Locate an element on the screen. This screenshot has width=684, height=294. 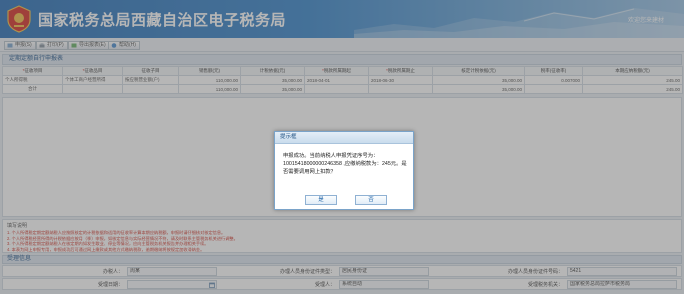
dialog-title: 提示框 is located at coordinates (344, 138).